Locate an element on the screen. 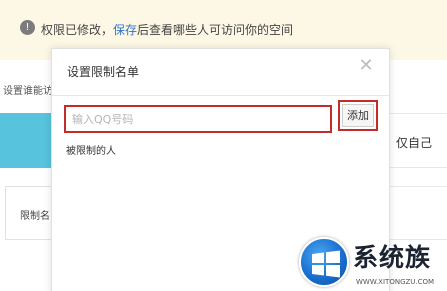 The image size is (447, 291). info-icon: ! is located at coordinates (27, 27).